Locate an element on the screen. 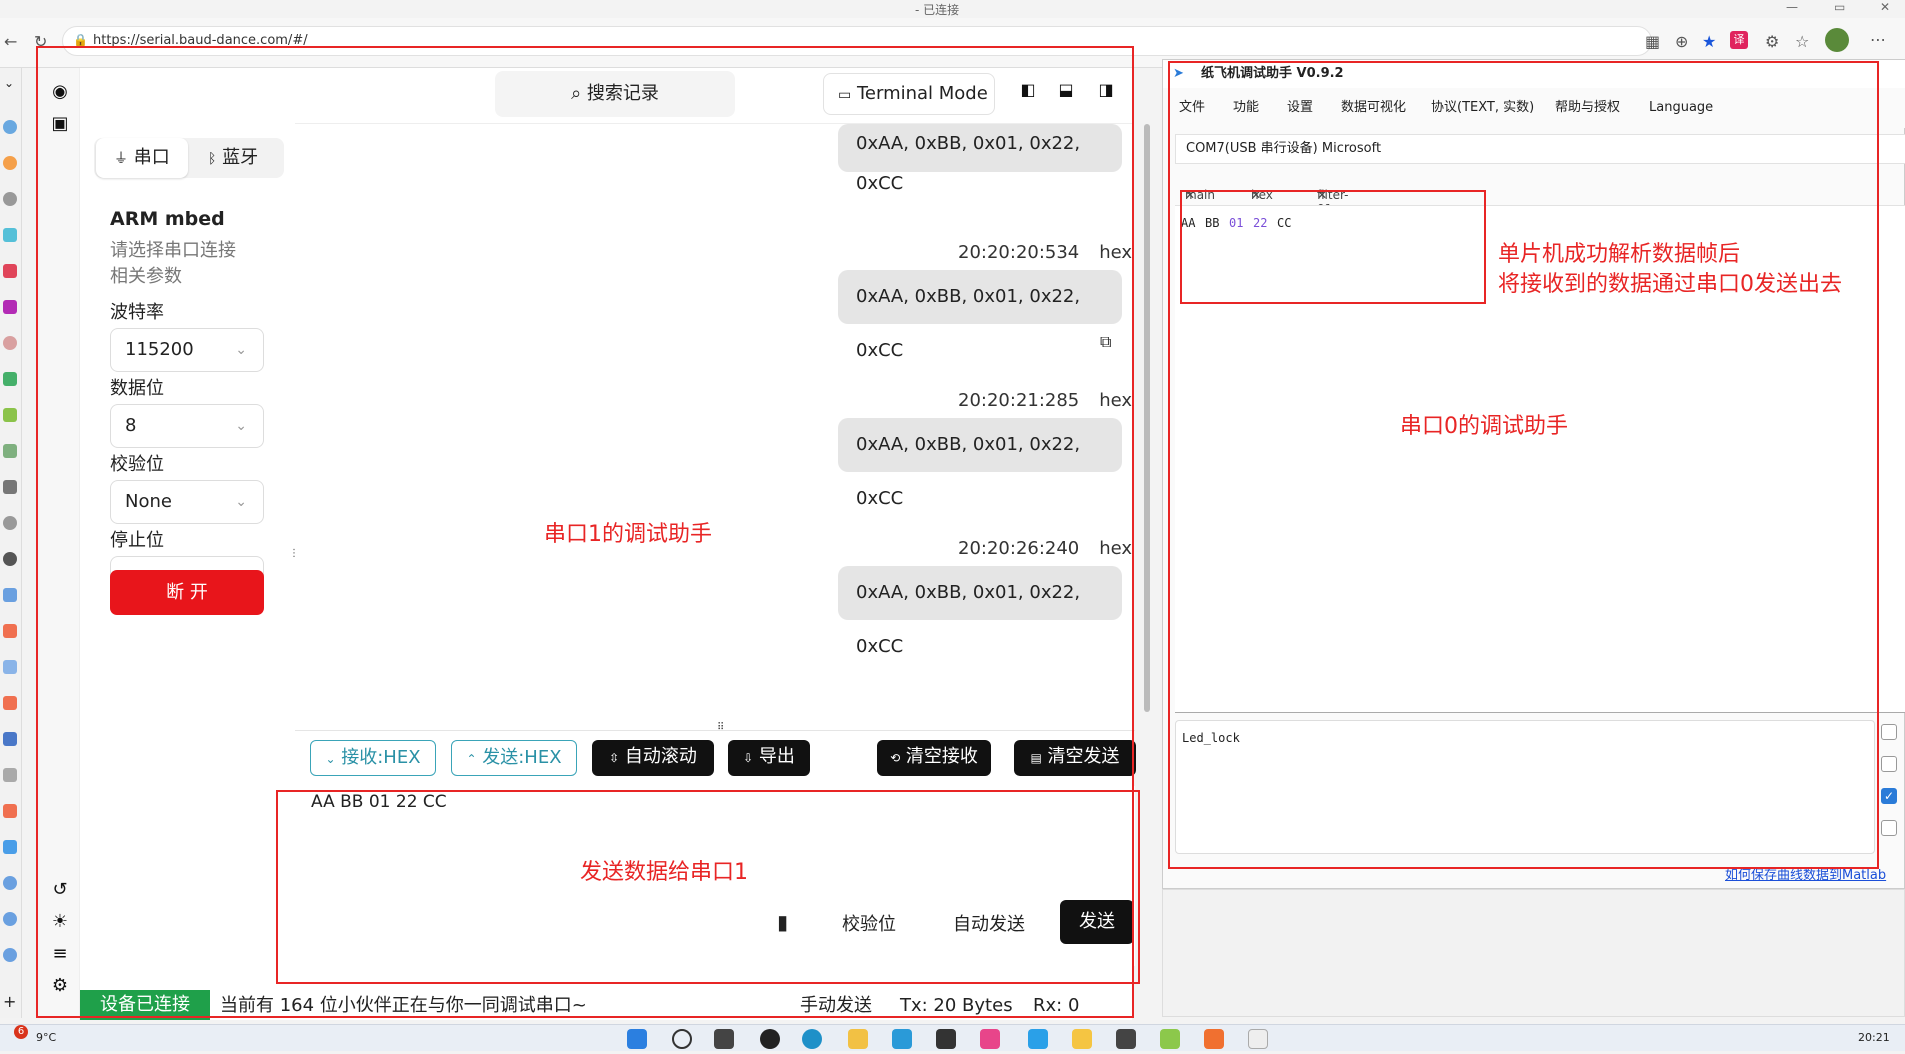 This screenshot has width=1905, height=1054. explorer-icon is located at coordinates (858, 1039).